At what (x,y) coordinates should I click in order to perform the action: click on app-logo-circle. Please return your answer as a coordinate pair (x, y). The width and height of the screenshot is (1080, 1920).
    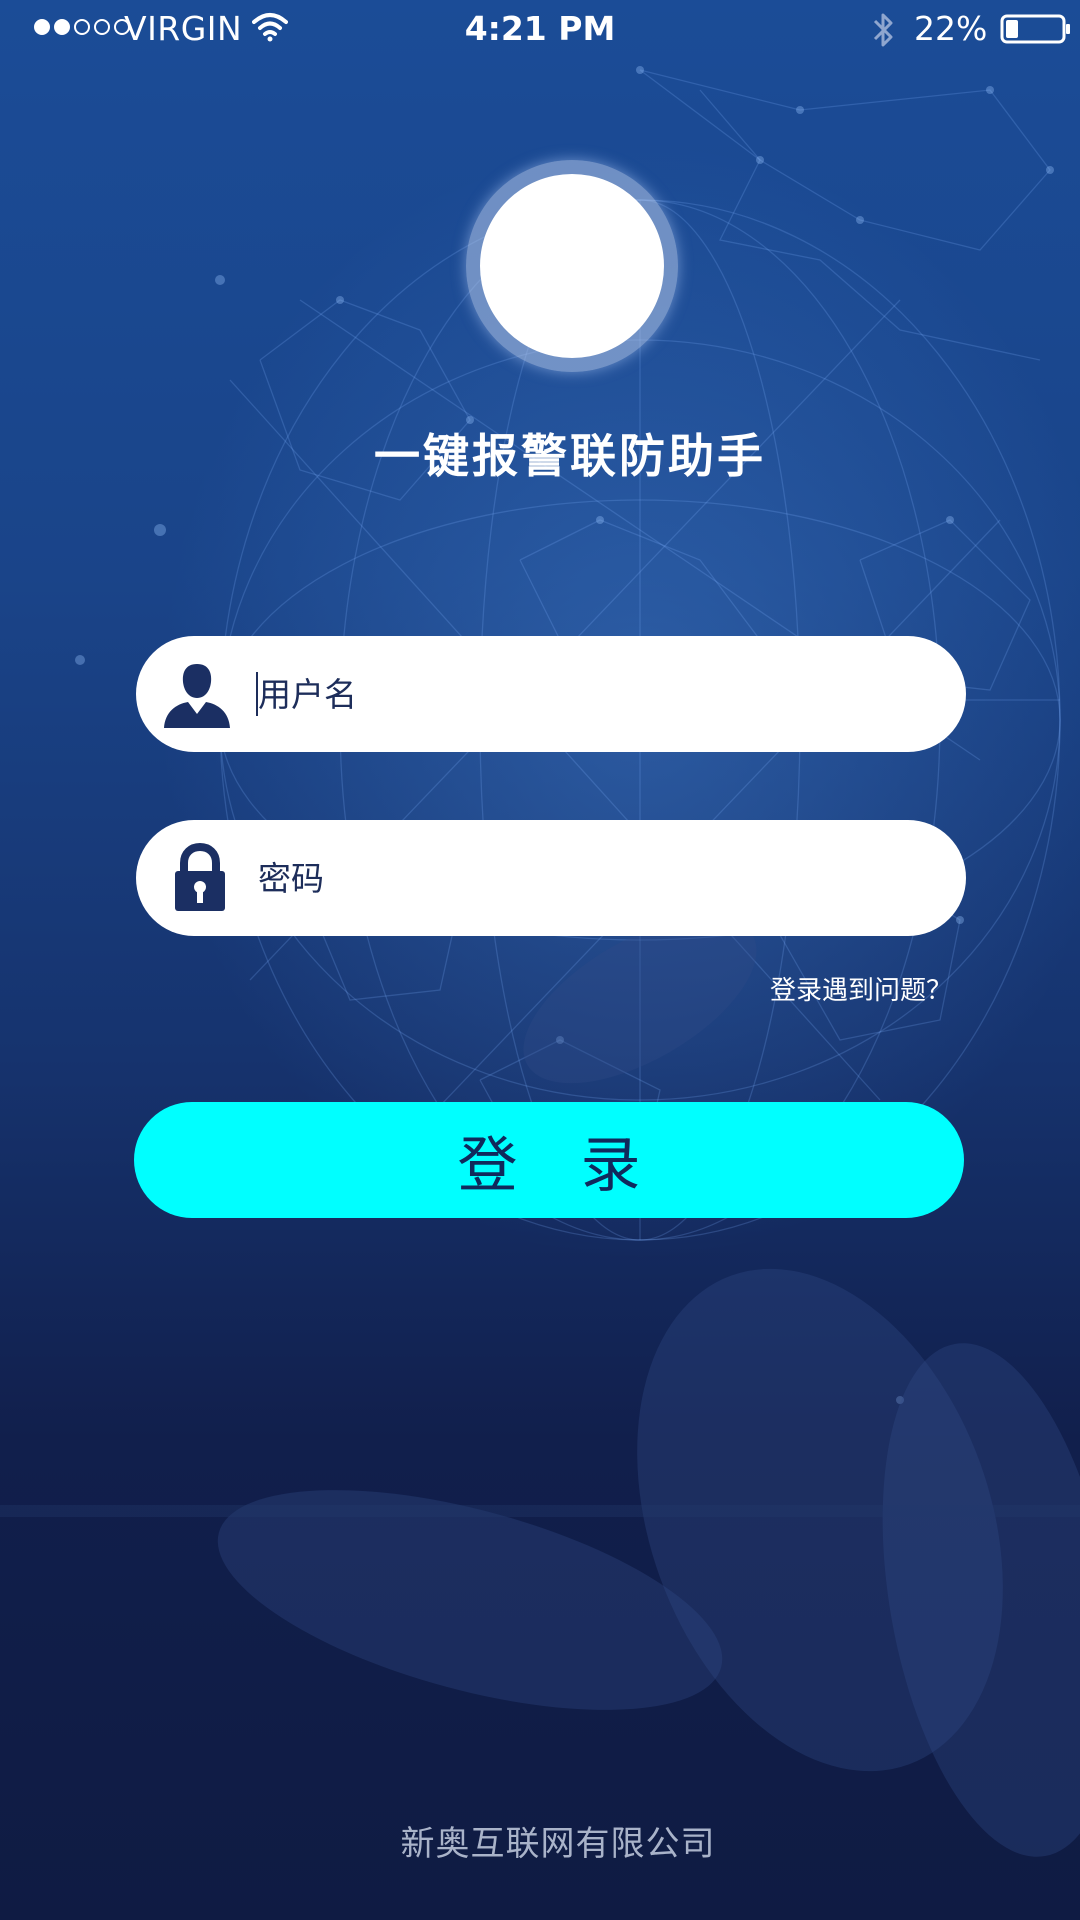
    Looking at the image, I should click on (572, 266).